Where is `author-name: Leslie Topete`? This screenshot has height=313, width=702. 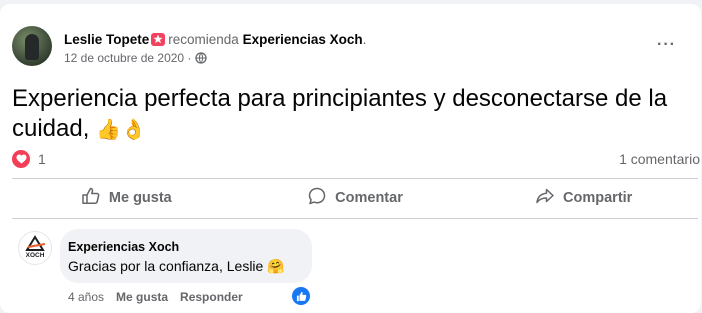 author-name: Leslie Topete is located at coordinates (106, 39).